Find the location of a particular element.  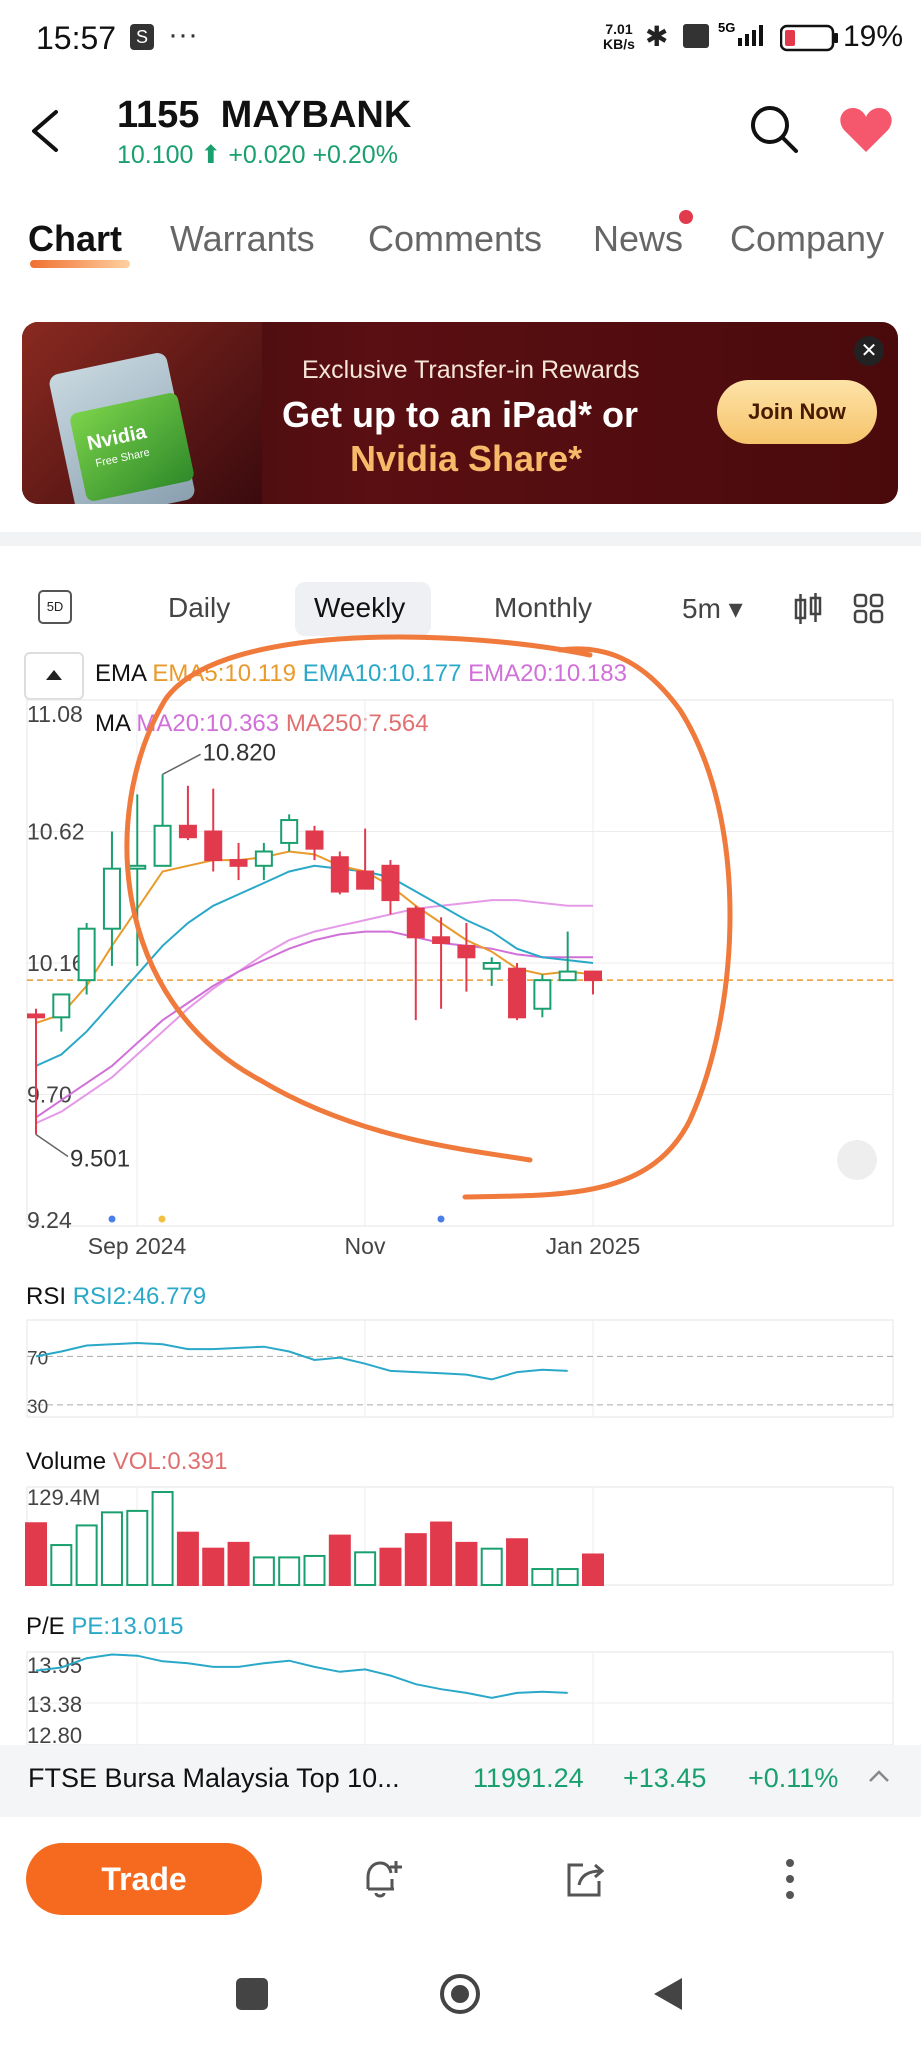

rsi-tick: 30 is located at coordinates (37, 1407).